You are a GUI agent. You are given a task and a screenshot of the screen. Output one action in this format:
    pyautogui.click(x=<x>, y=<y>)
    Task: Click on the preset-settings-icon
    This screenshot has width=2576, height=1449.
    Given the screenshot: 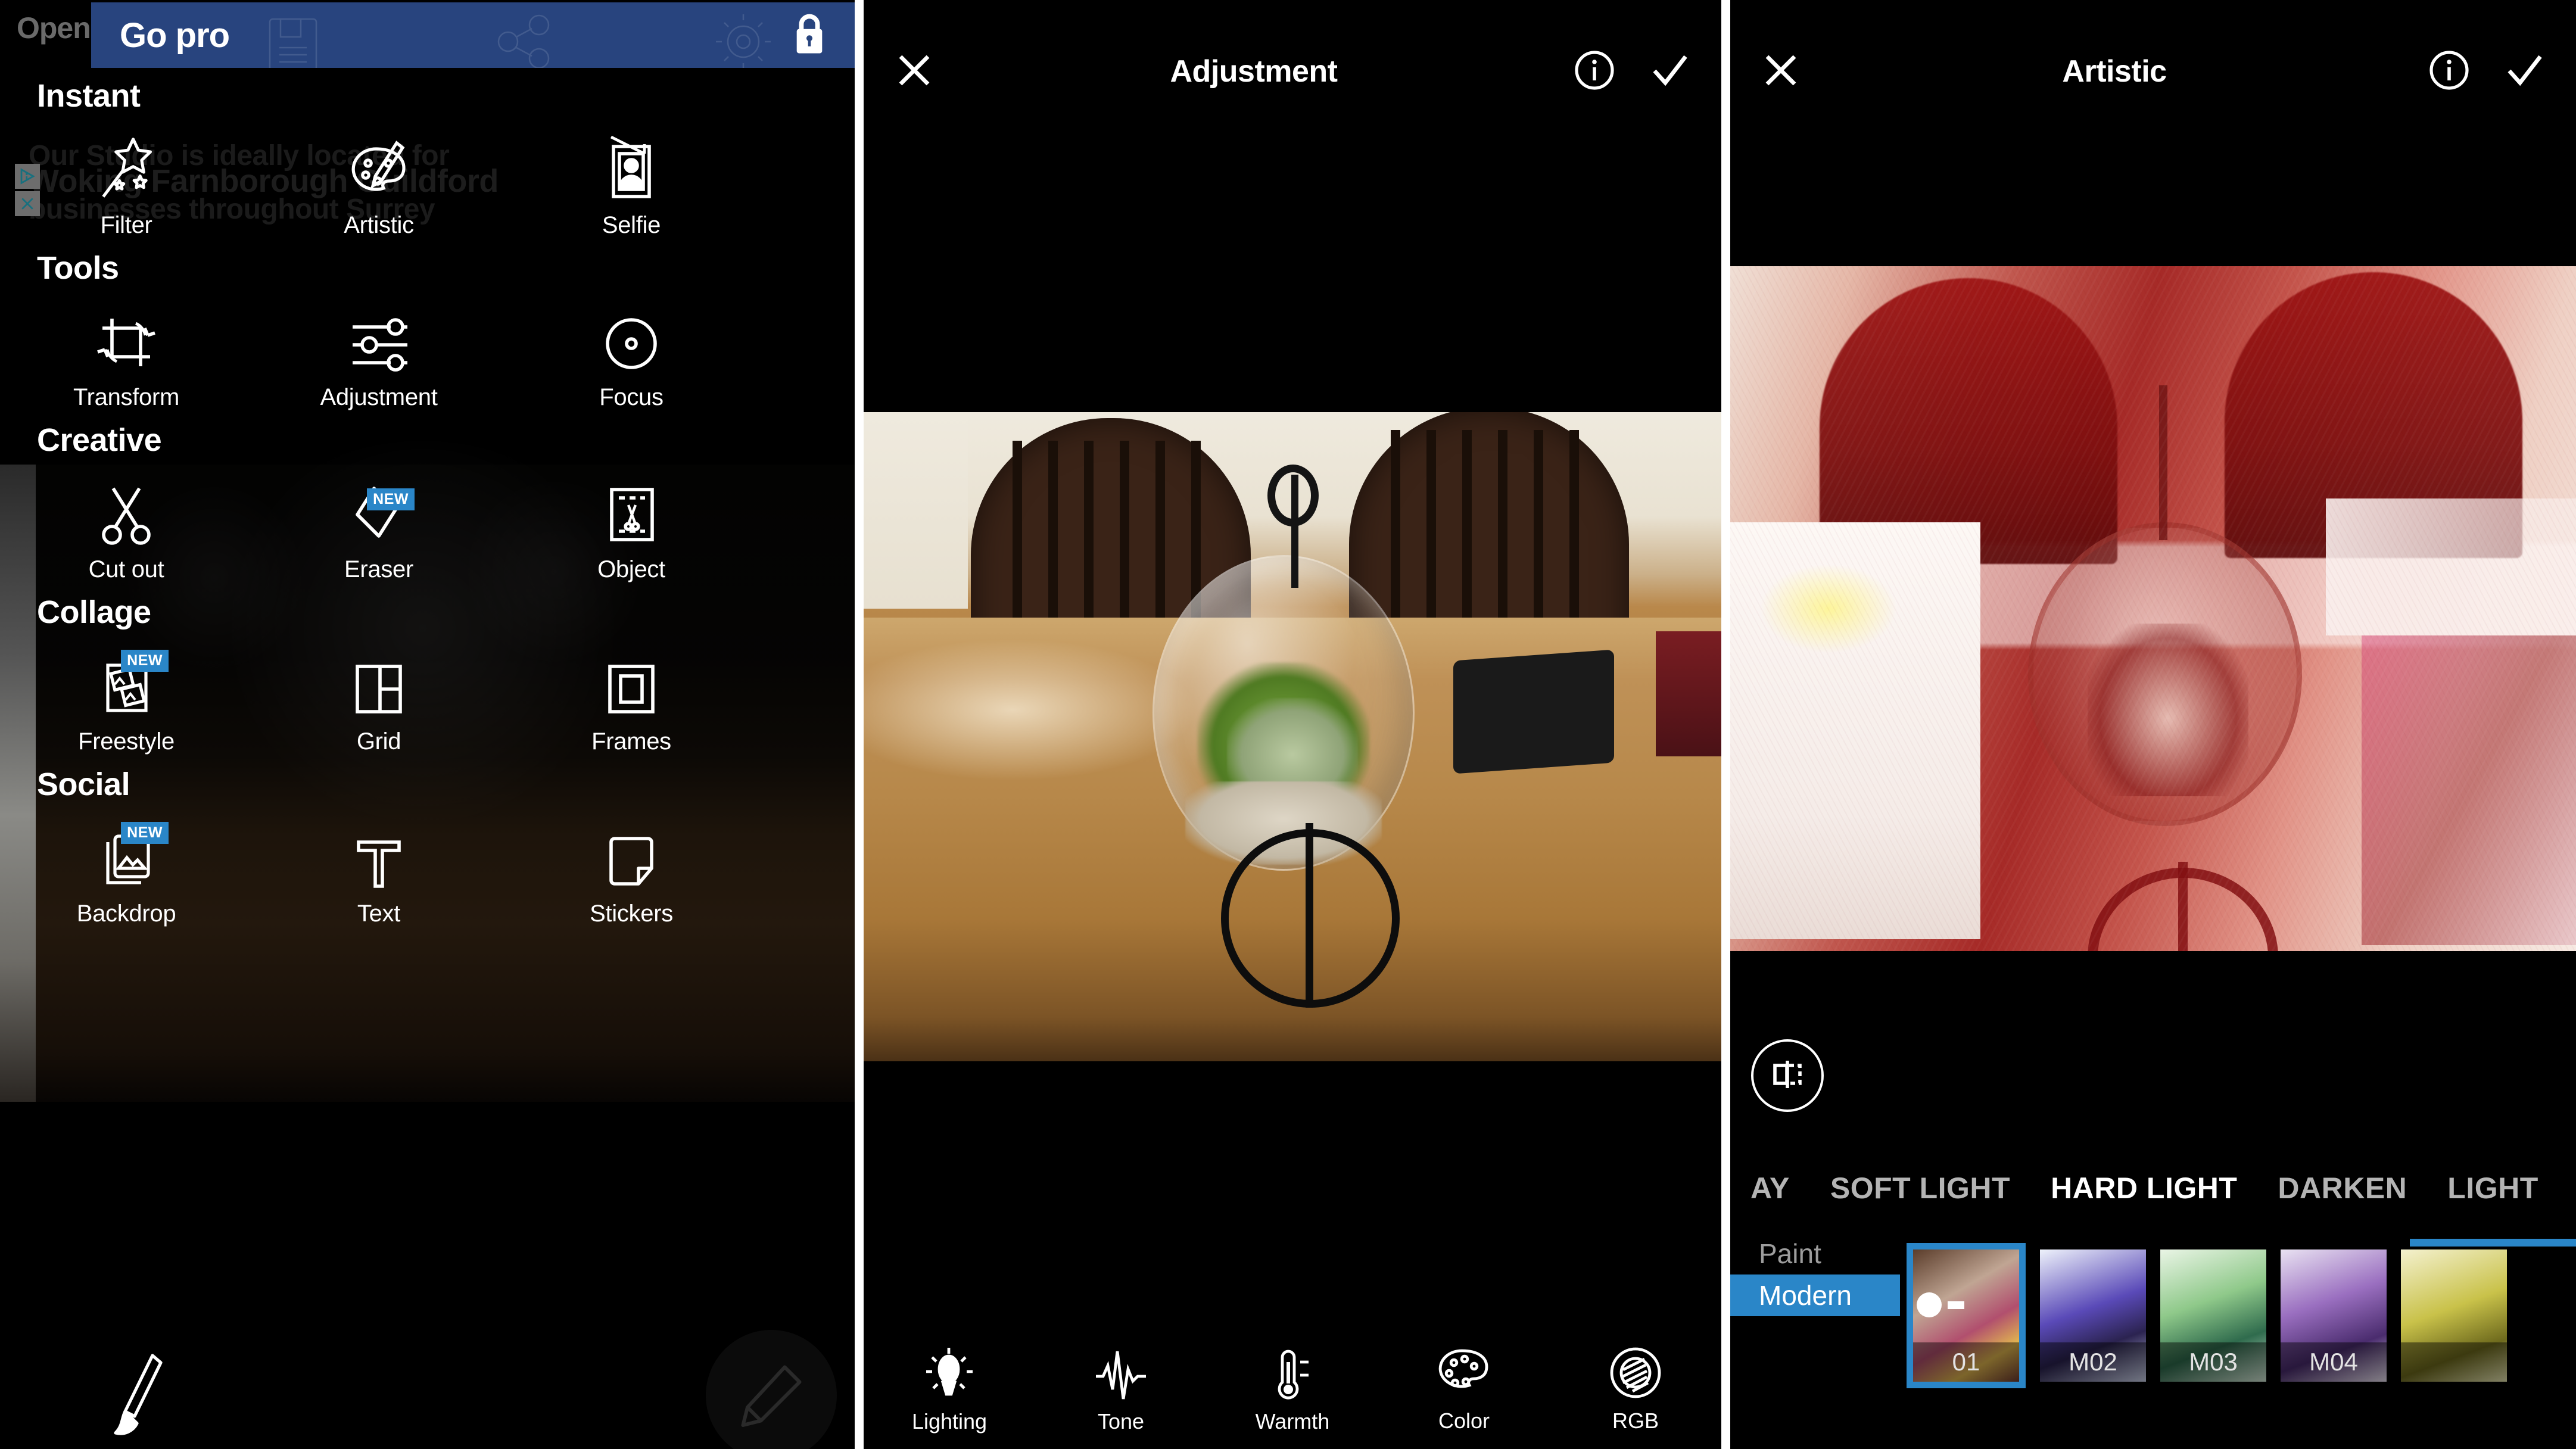 What is the action you would take?
    pyautogui.click(x=1940, y=1305)
    